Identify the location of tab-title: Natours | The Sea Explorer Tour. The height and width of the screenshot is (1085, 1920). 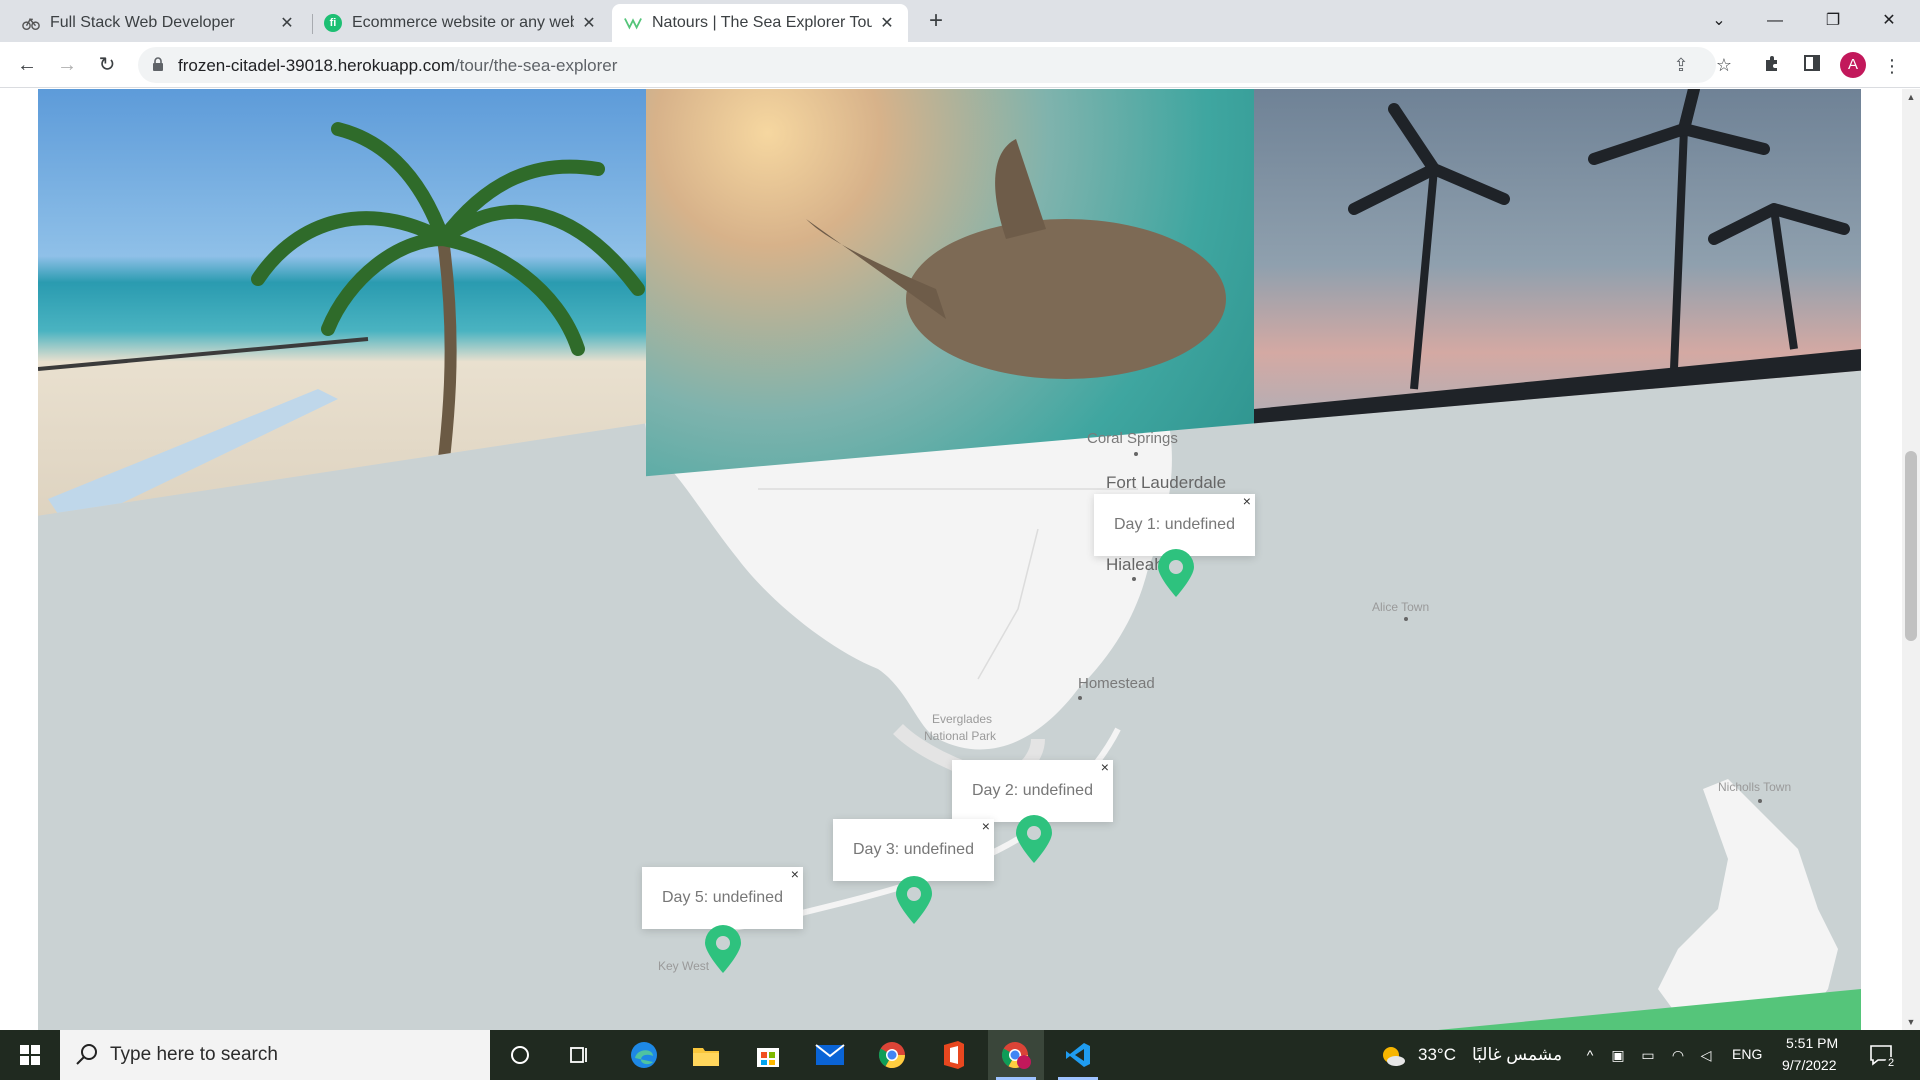
(762, 22).